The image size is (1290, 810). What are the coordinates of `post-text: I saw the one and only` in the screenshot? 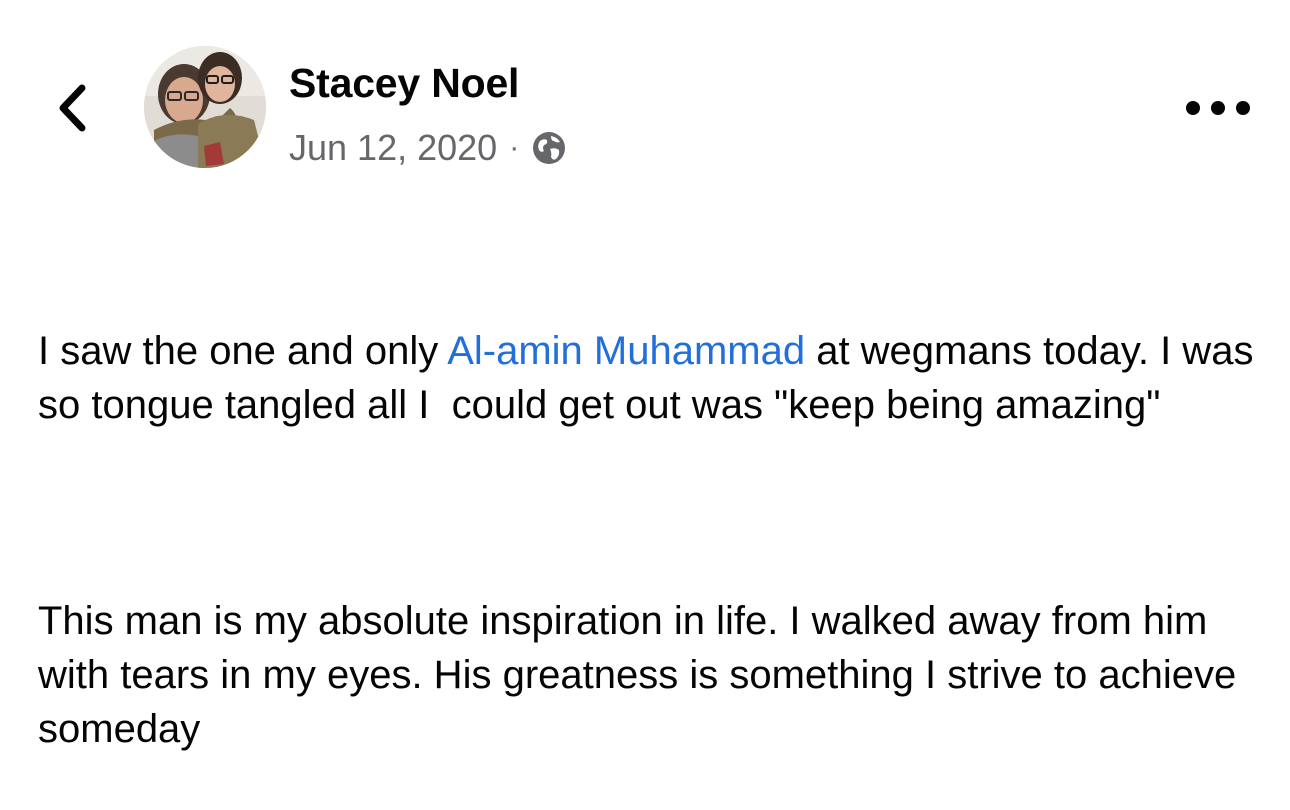 It's located at (243, 351).